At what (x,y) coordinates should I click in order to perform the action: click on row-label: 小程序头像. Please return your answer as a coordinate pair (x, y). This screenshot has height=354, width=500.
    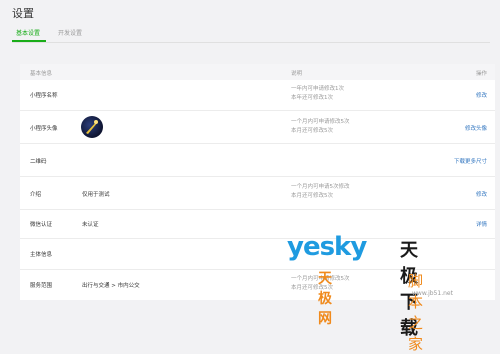
    Looking at the image, I should click on (44, 129).